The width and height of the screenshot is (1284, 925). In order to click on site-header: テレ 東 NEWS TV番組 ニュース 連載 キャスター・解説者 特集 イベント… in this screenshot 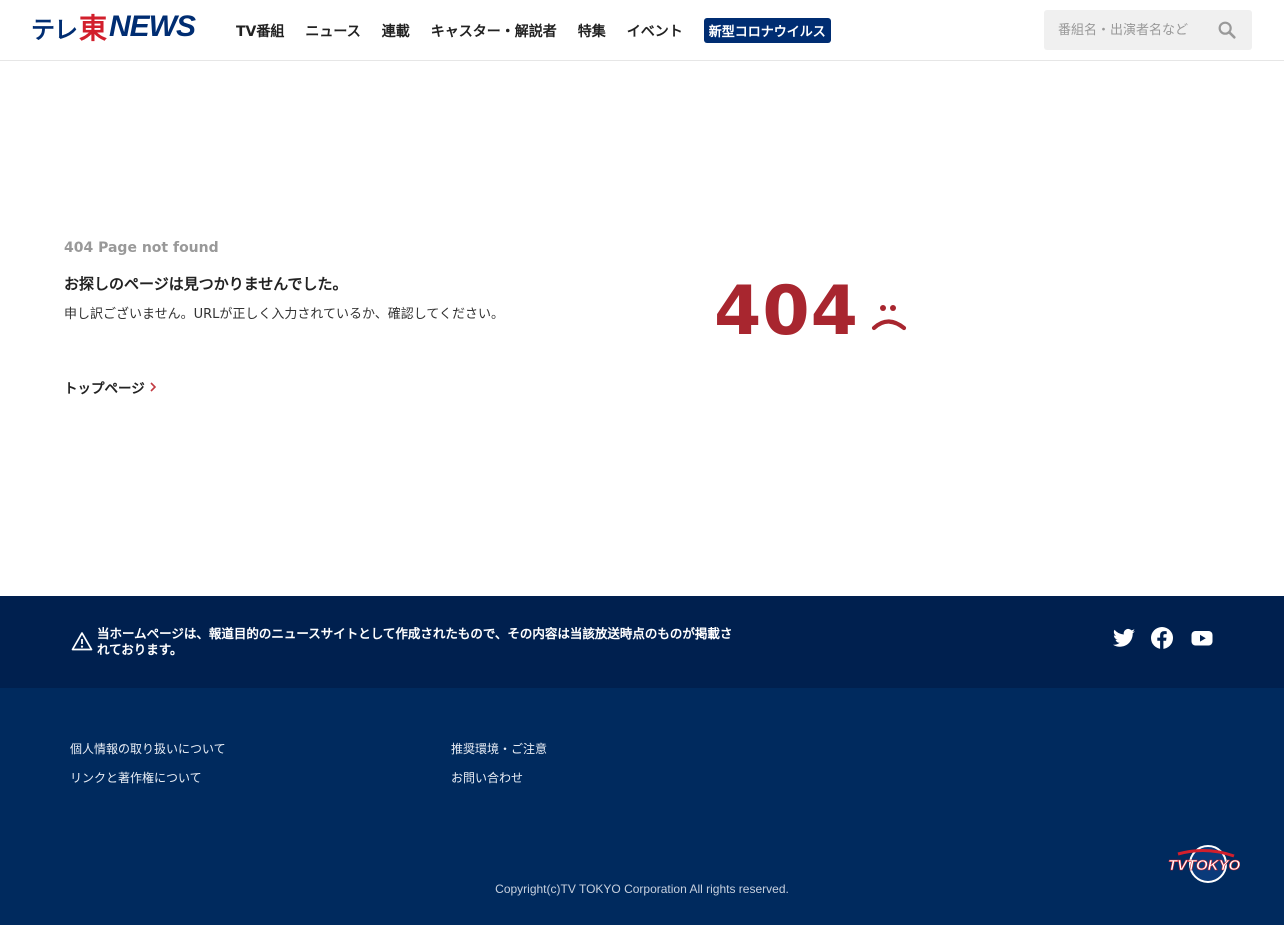, I will do `click(642, 30)`.